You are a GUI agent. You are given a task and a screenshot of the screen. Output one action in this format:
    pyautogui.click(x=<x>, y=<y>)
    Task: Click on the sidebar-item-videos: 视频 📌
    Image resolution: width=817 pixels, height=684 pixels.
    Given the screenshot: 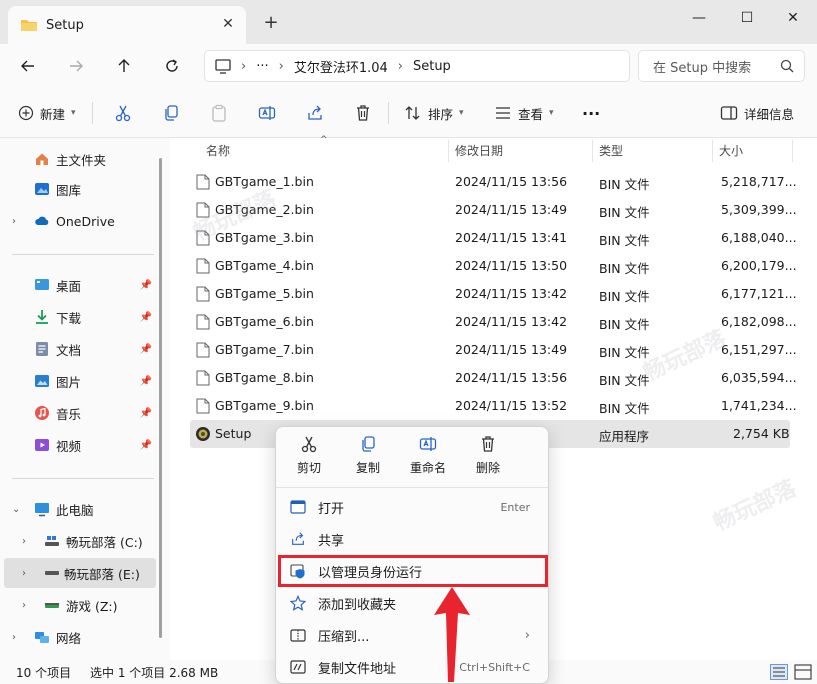 What is the action you would take?
    pyautogui.click(x=78, y=445)
    